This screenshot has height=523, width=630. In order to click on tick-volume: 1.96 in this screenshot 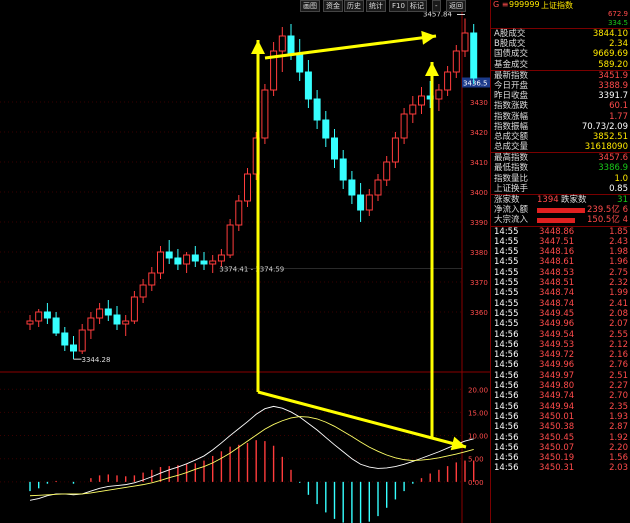, I will do `click(618, 262)`.